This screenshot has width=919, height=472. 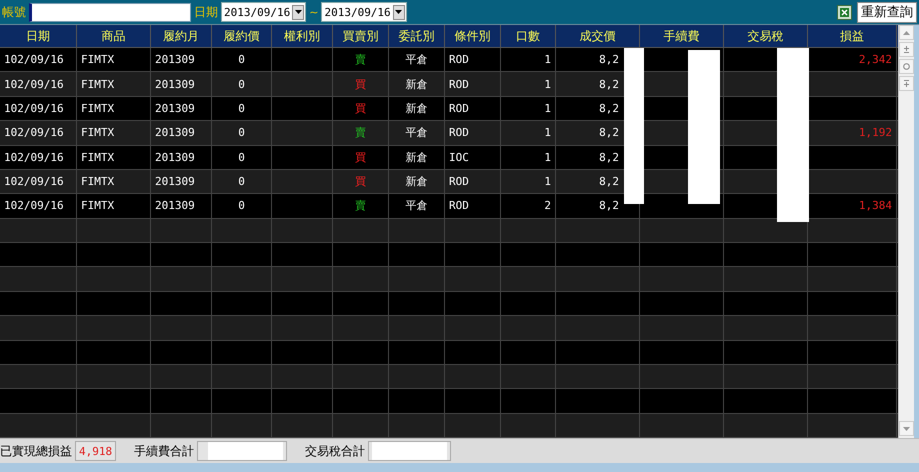 I want to click on minus-plus-icon, so click(x=906, y=83).